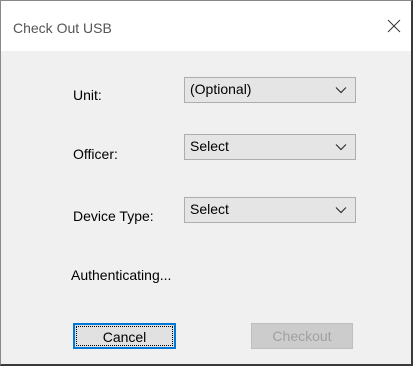 This screenshot has height=369, width=416. What do you see at coordinates (270, 210) in the screenshot?
I see `device-type-dropdown: Select` at bounding box center [270, 210].